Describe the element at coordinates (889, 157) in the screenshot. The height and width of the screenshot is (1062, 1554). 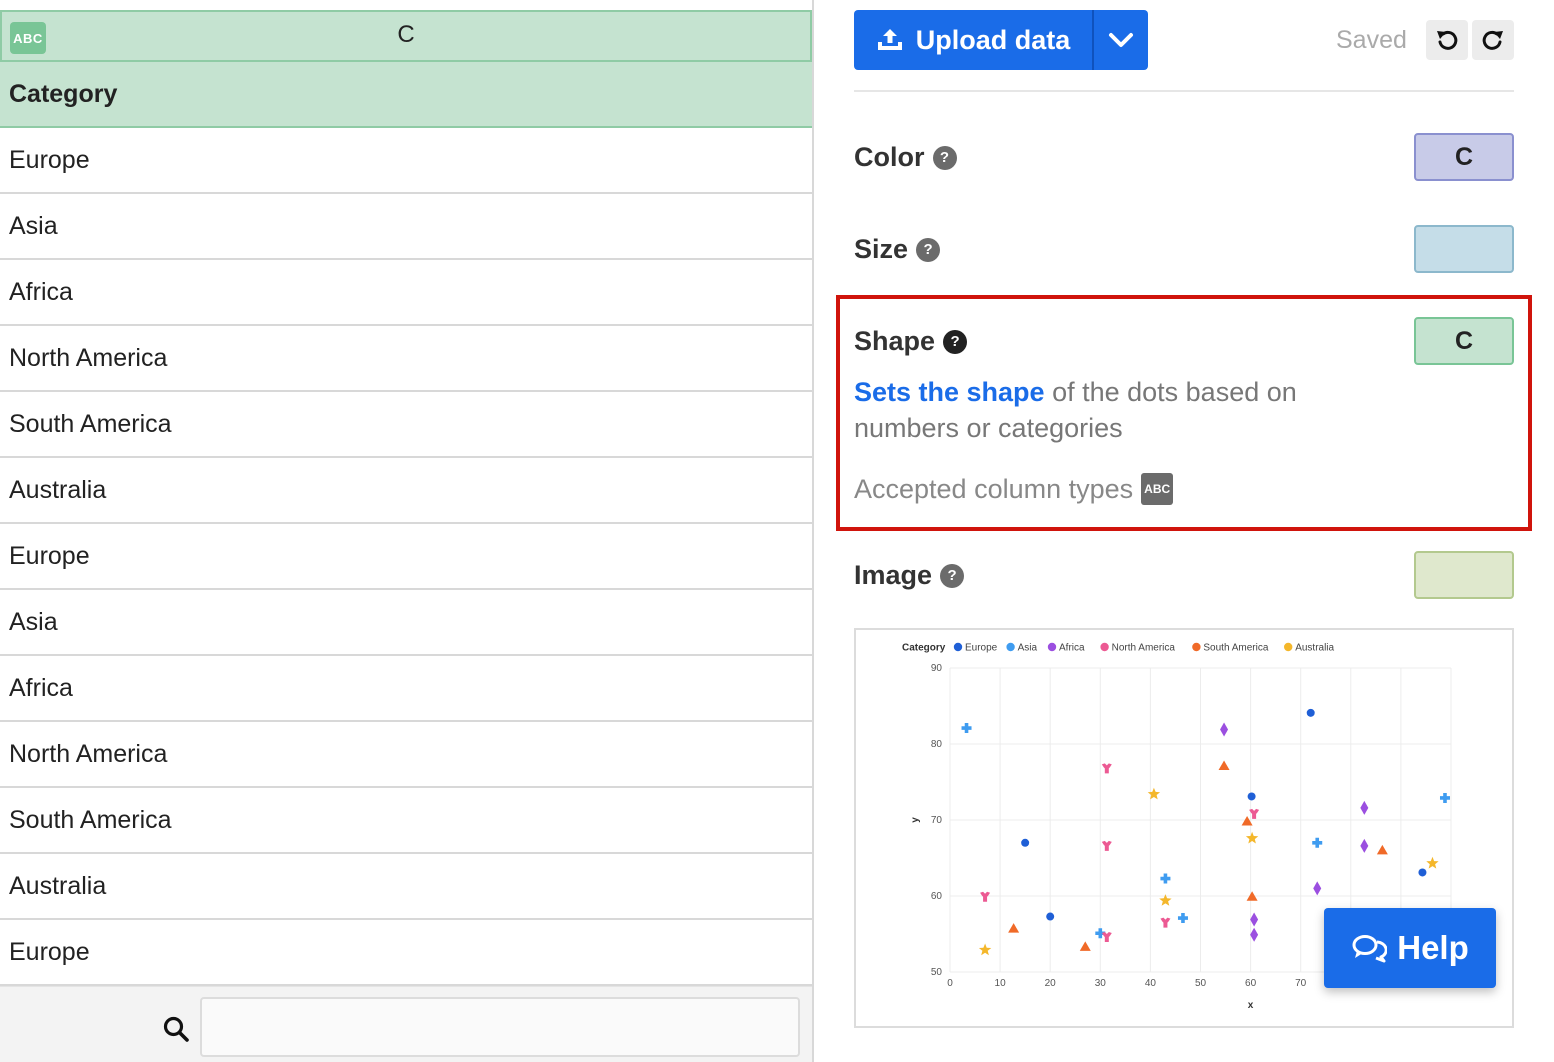
I see `color-label-text: Color` at that location.